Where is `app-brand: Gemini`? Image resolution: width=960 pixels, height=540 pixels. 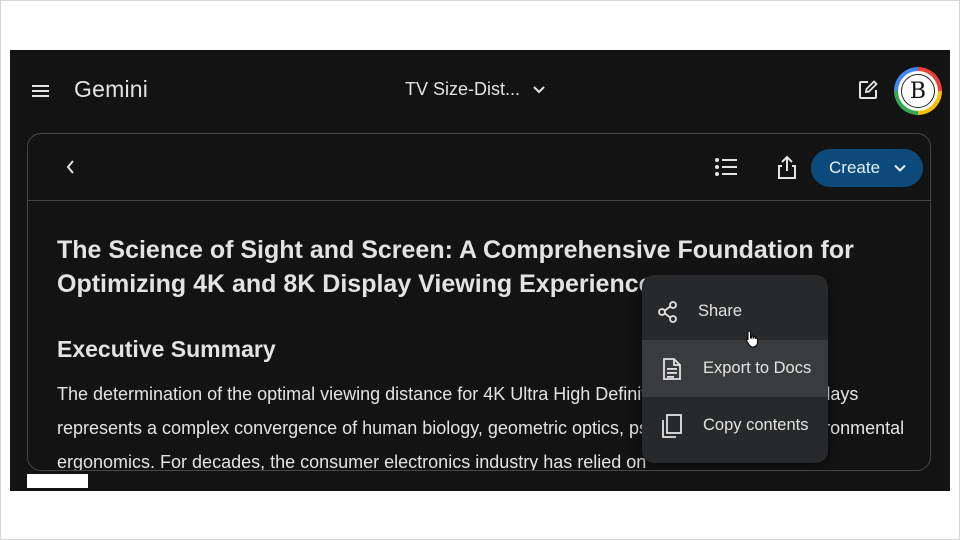
app-brand: Gemini is located at coordinates (111, 89).